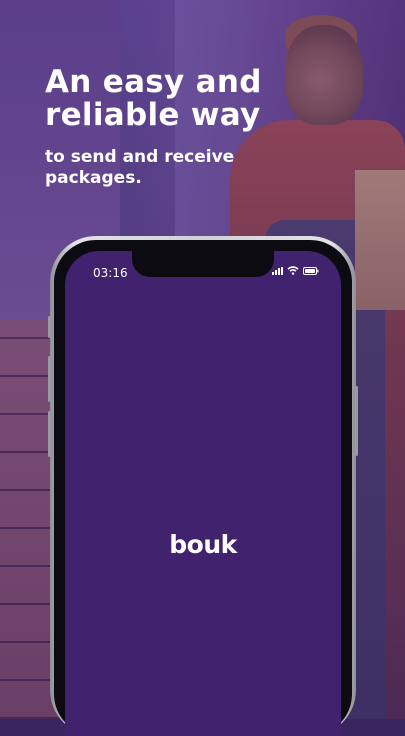 The height and width of the screenshot is (736, 405). What do you see at coordinates (203, 544) in the screenshot?
I see `brand-logo: bouk` at bounding box center [203, 544].